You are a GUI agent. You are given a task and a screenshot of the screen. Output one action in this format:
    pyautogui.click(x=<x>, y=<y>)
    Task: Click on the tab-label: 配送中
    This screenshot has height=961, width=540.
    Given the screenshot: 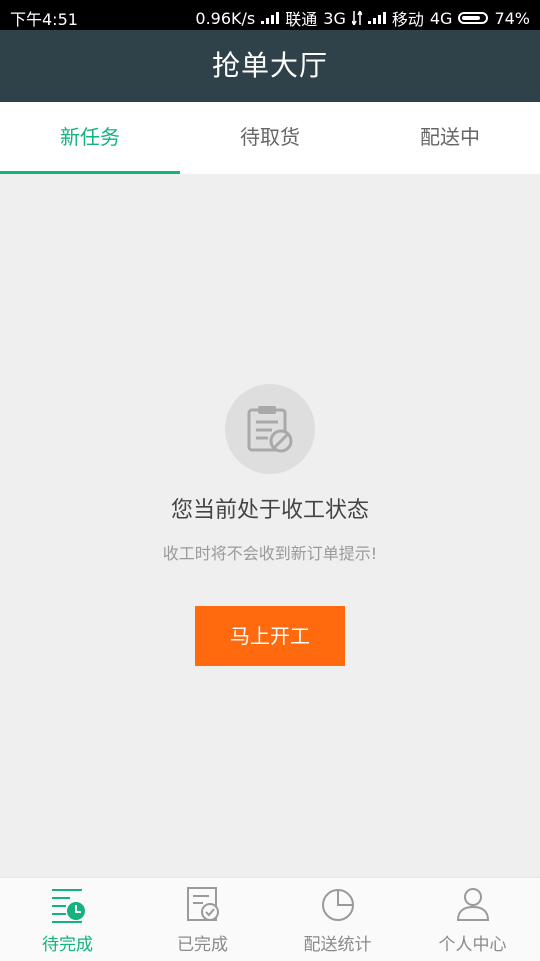 What is the action you would take?
    pyautogui.click(x=450, y=137)
    